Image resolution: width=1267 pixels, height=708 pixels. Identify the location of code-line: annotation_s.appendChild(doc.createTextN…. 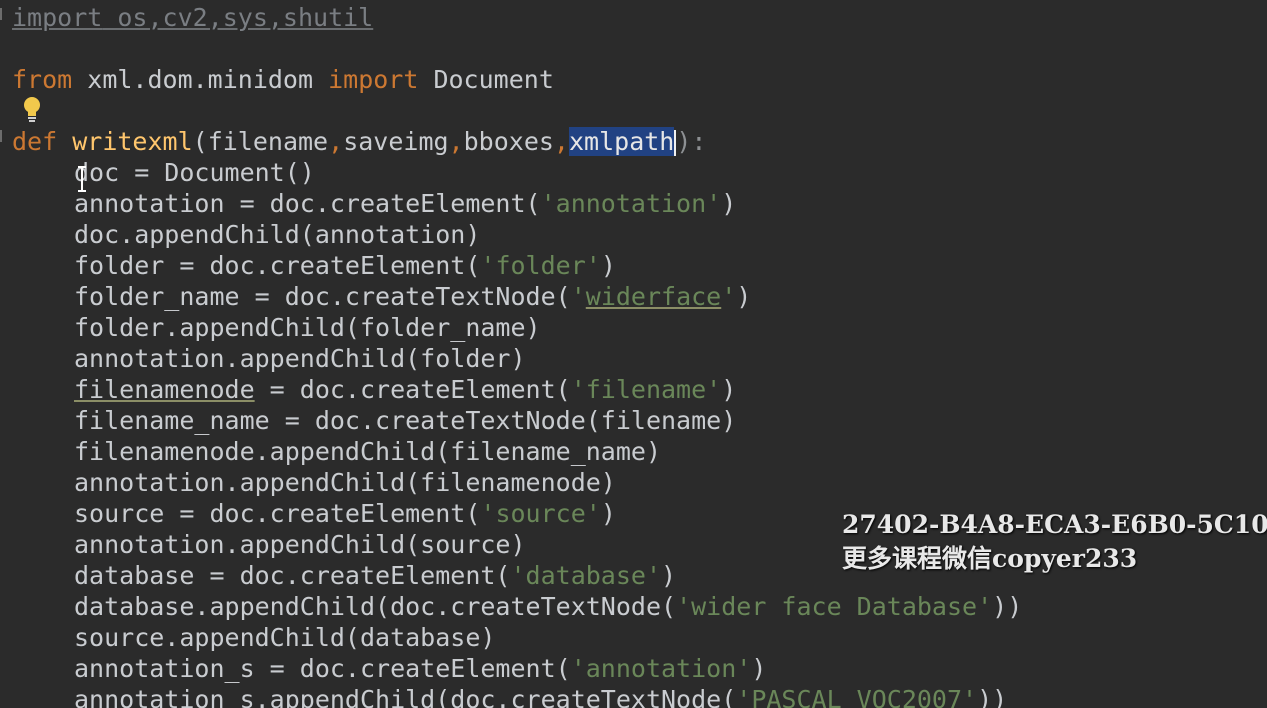
(517, 696).